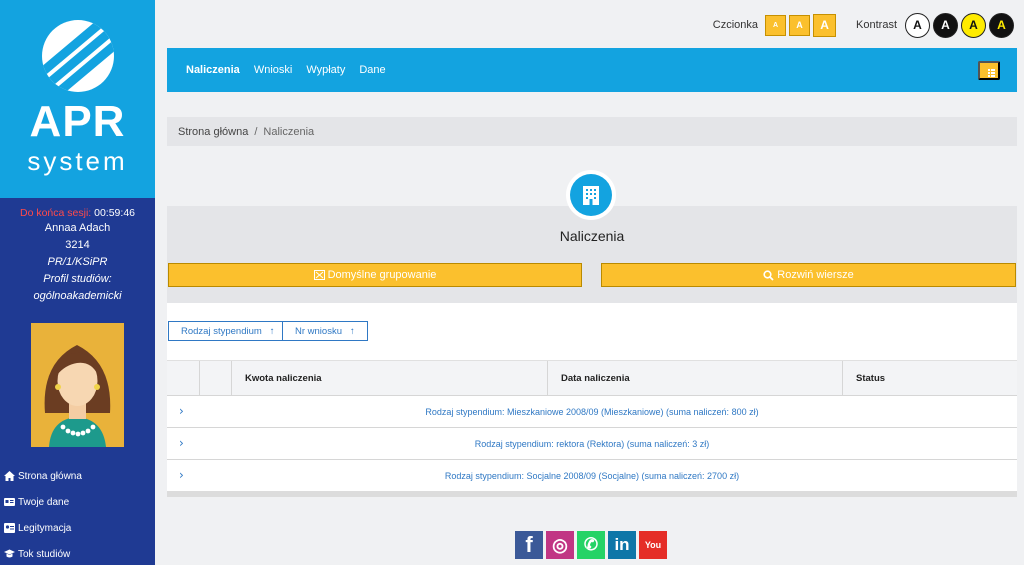 This screenshot has height=565, width=1024. Describe the element at coordinates (372, 70) in the screenshot. I see `tab-data: Dane` at that location.